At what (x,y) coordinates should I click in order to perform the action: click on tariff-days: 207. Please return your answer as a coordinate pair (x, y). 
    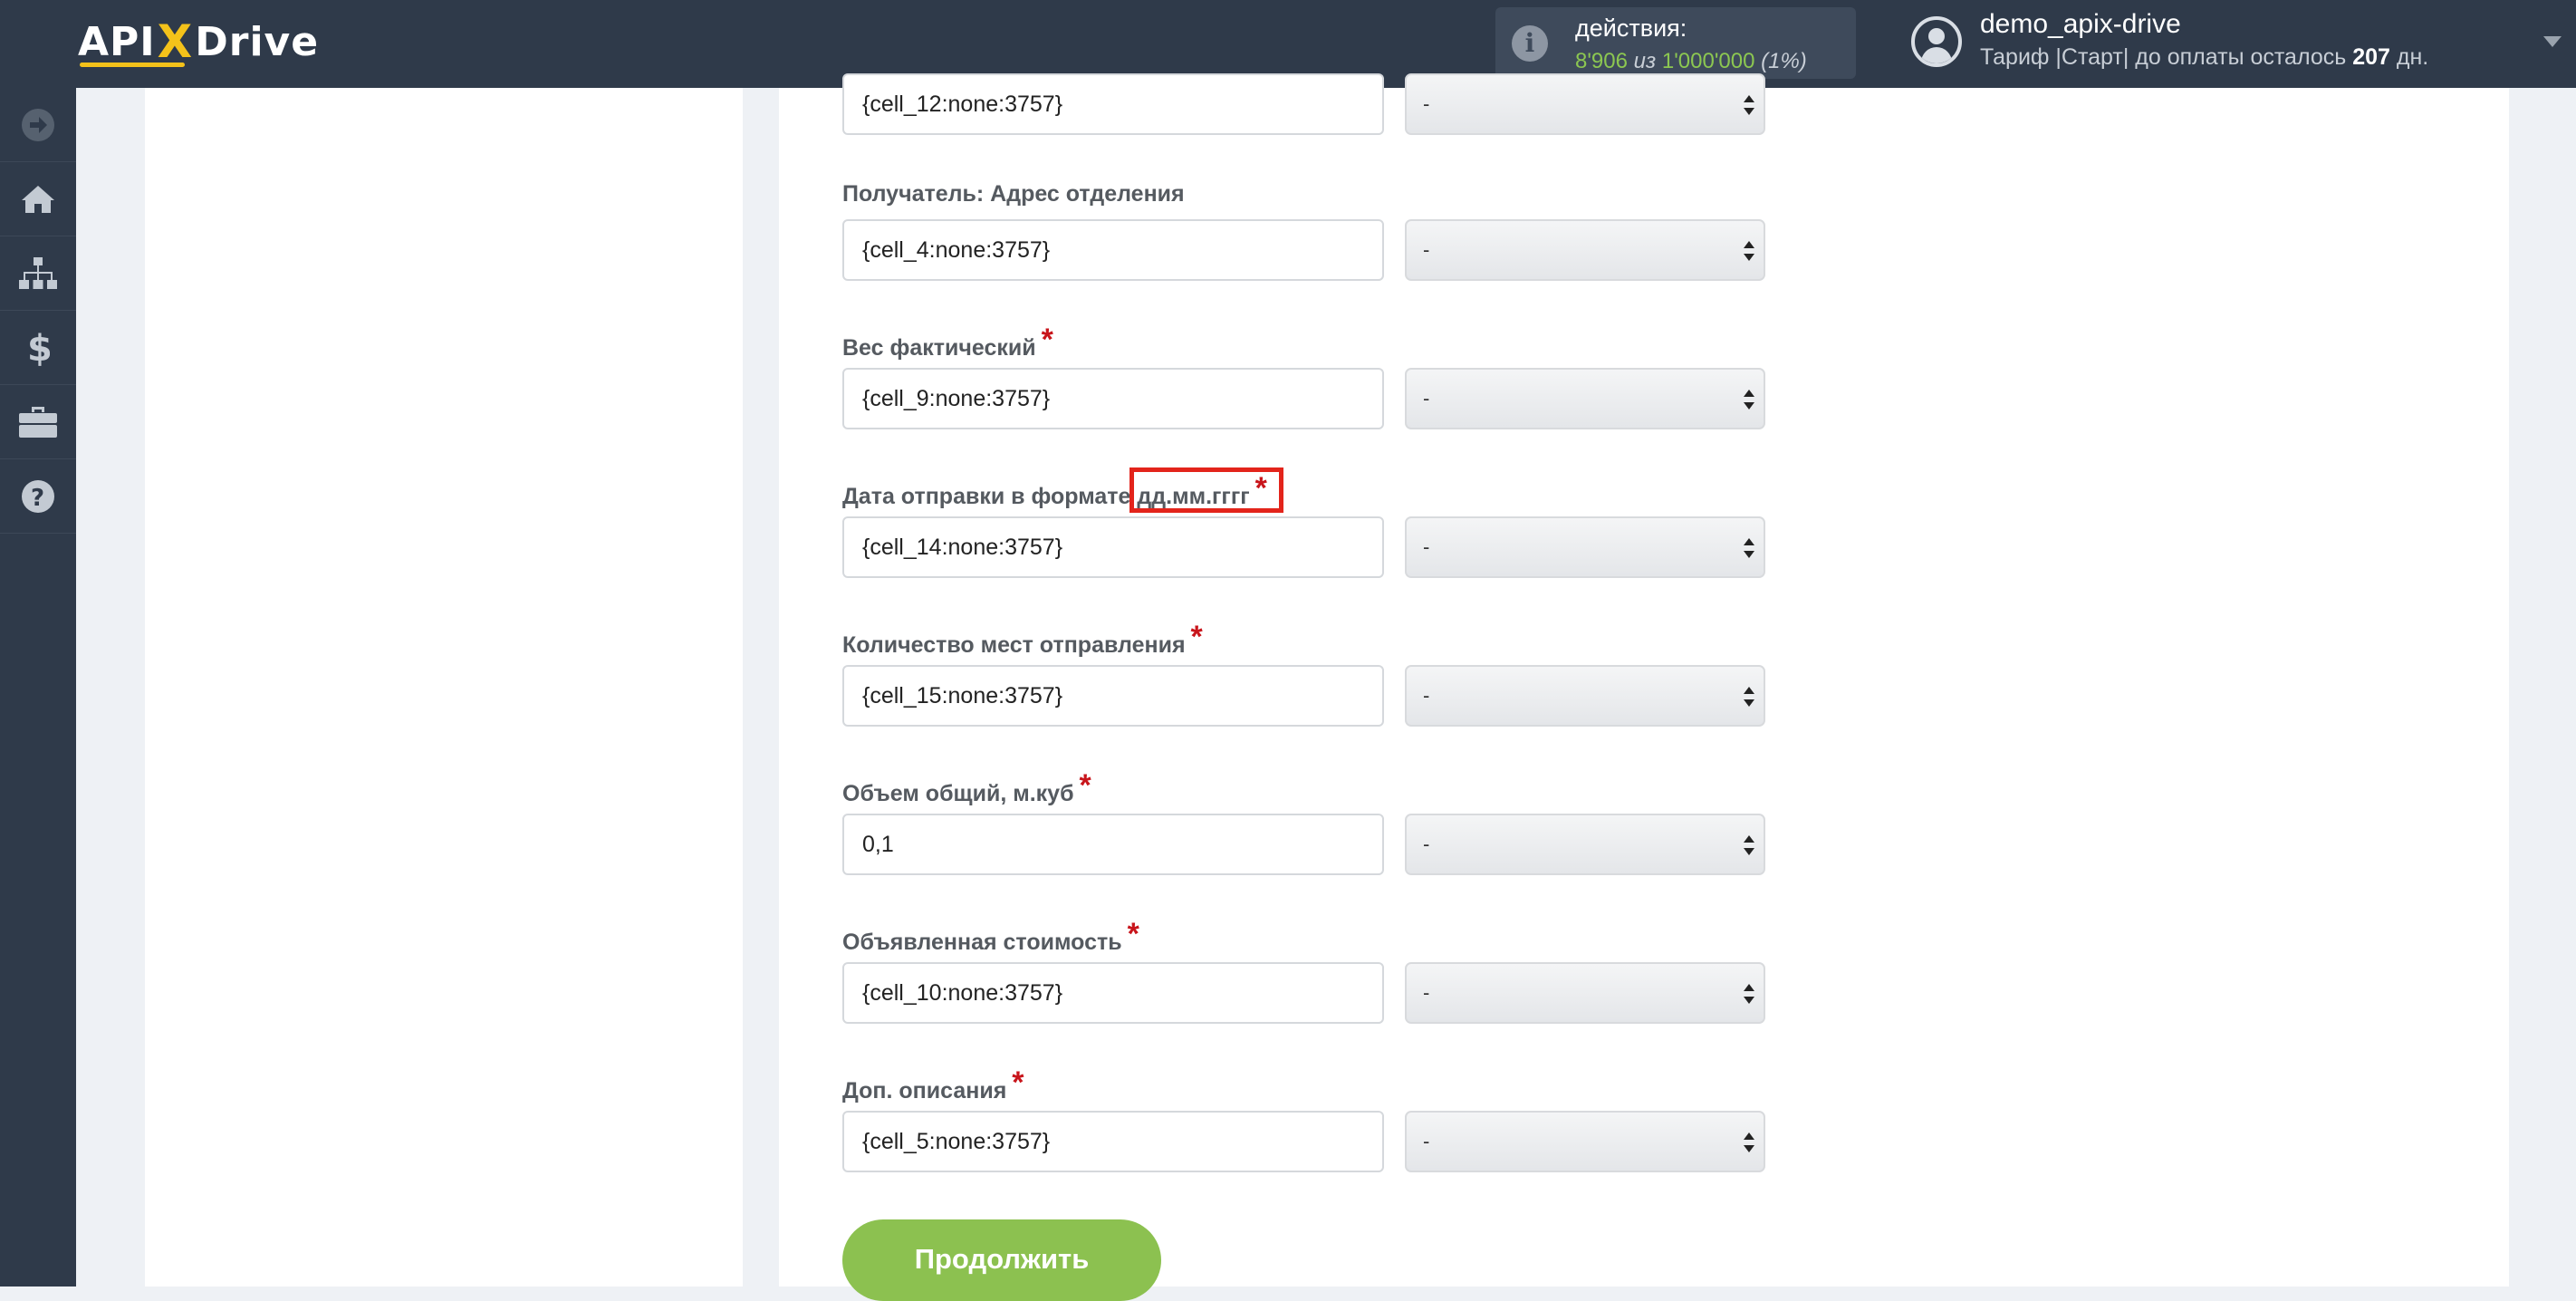
    Looking at the image, I should click on (2371, 57).